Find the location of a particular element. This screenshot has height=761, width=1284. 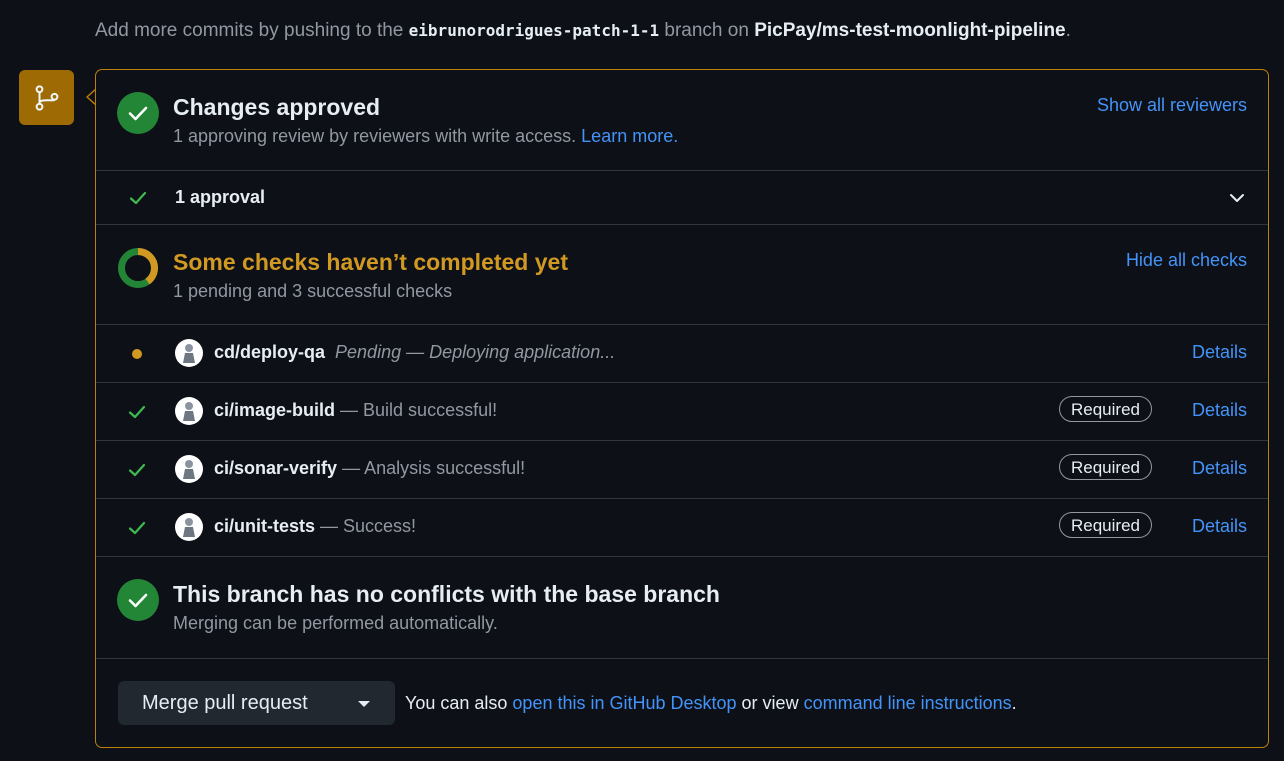

approval-count: 1 approval is located at coordinates (220, 197).